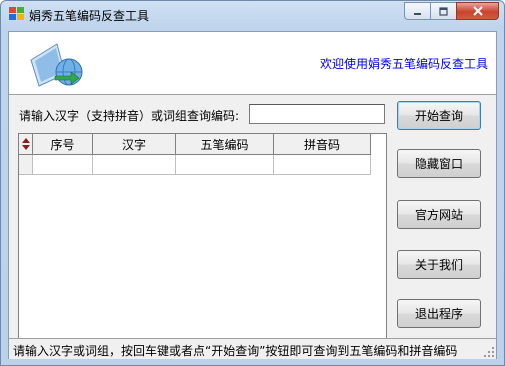 This screenshot has height=366, width=505. Describe the element at coordinates (439, 214) in the screenshot. I see `website-button: 官方网站` at that location.